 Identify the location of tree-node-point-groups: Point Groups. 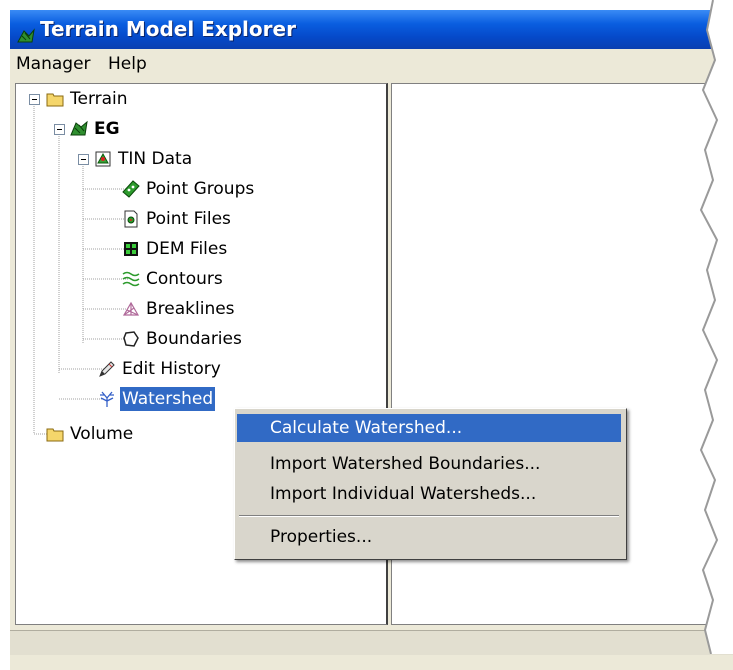
(189, 189).